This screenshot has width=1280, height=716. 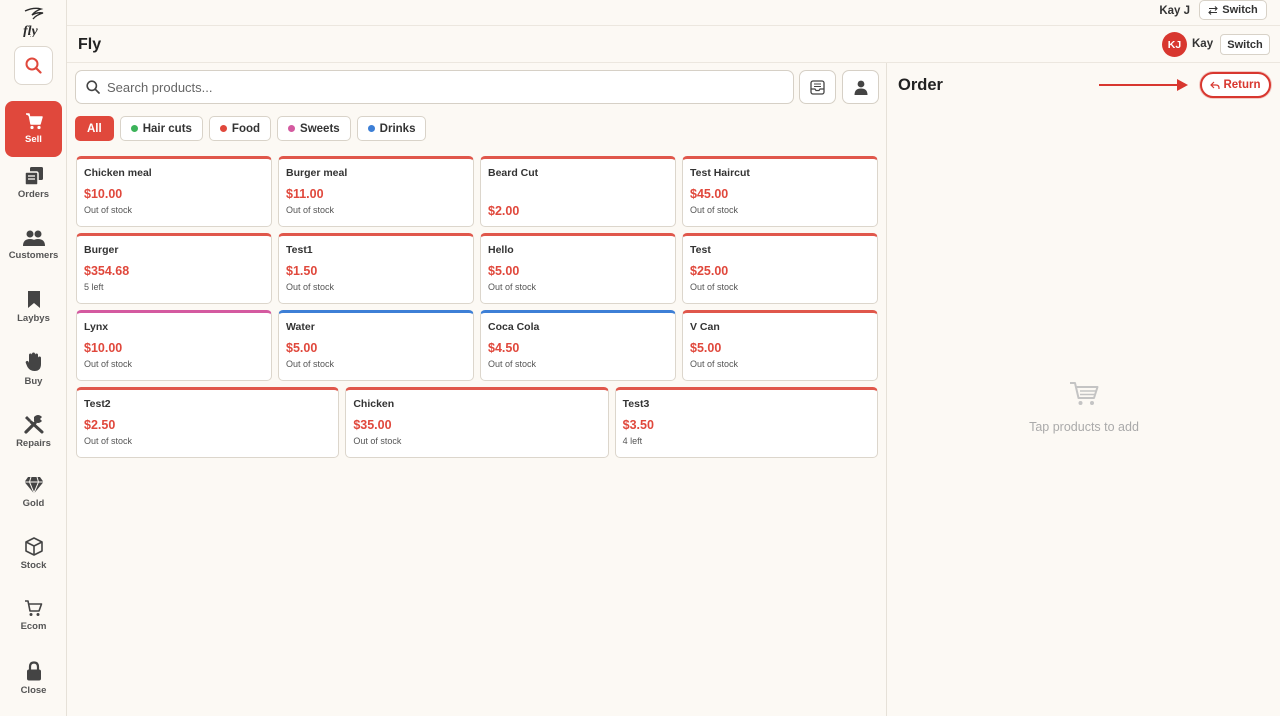 I want to click on product-name: Beard Cut, so click(x=513, y=173).